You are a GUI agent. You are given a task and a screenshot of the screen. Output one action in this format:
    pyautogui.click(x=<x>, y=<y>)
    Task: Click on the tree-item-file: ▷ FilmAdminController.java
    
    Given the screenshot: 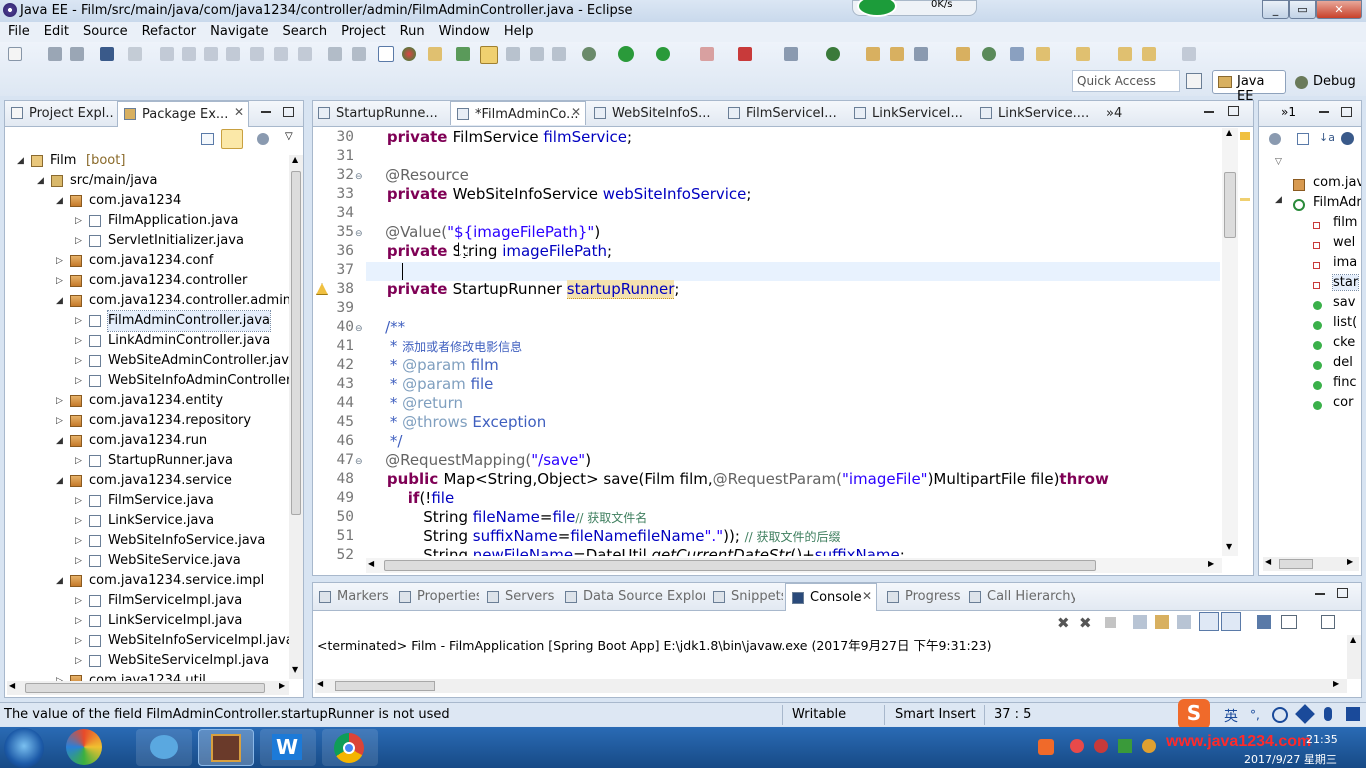 What is the action you would take?
    pyautogui.click(x=147, y=321)
    